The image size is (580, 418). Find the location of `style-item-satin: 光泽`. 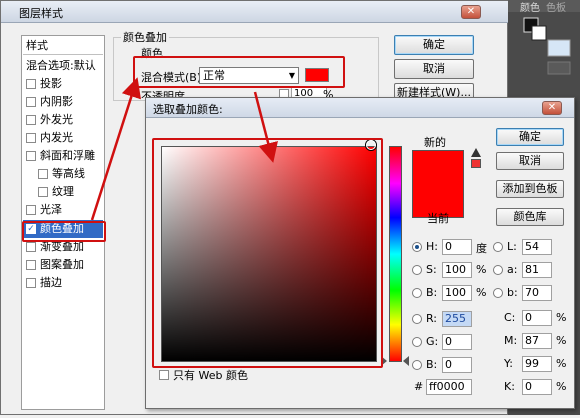

style-item-satin: 光泽 is located at coordinates (63, 210).